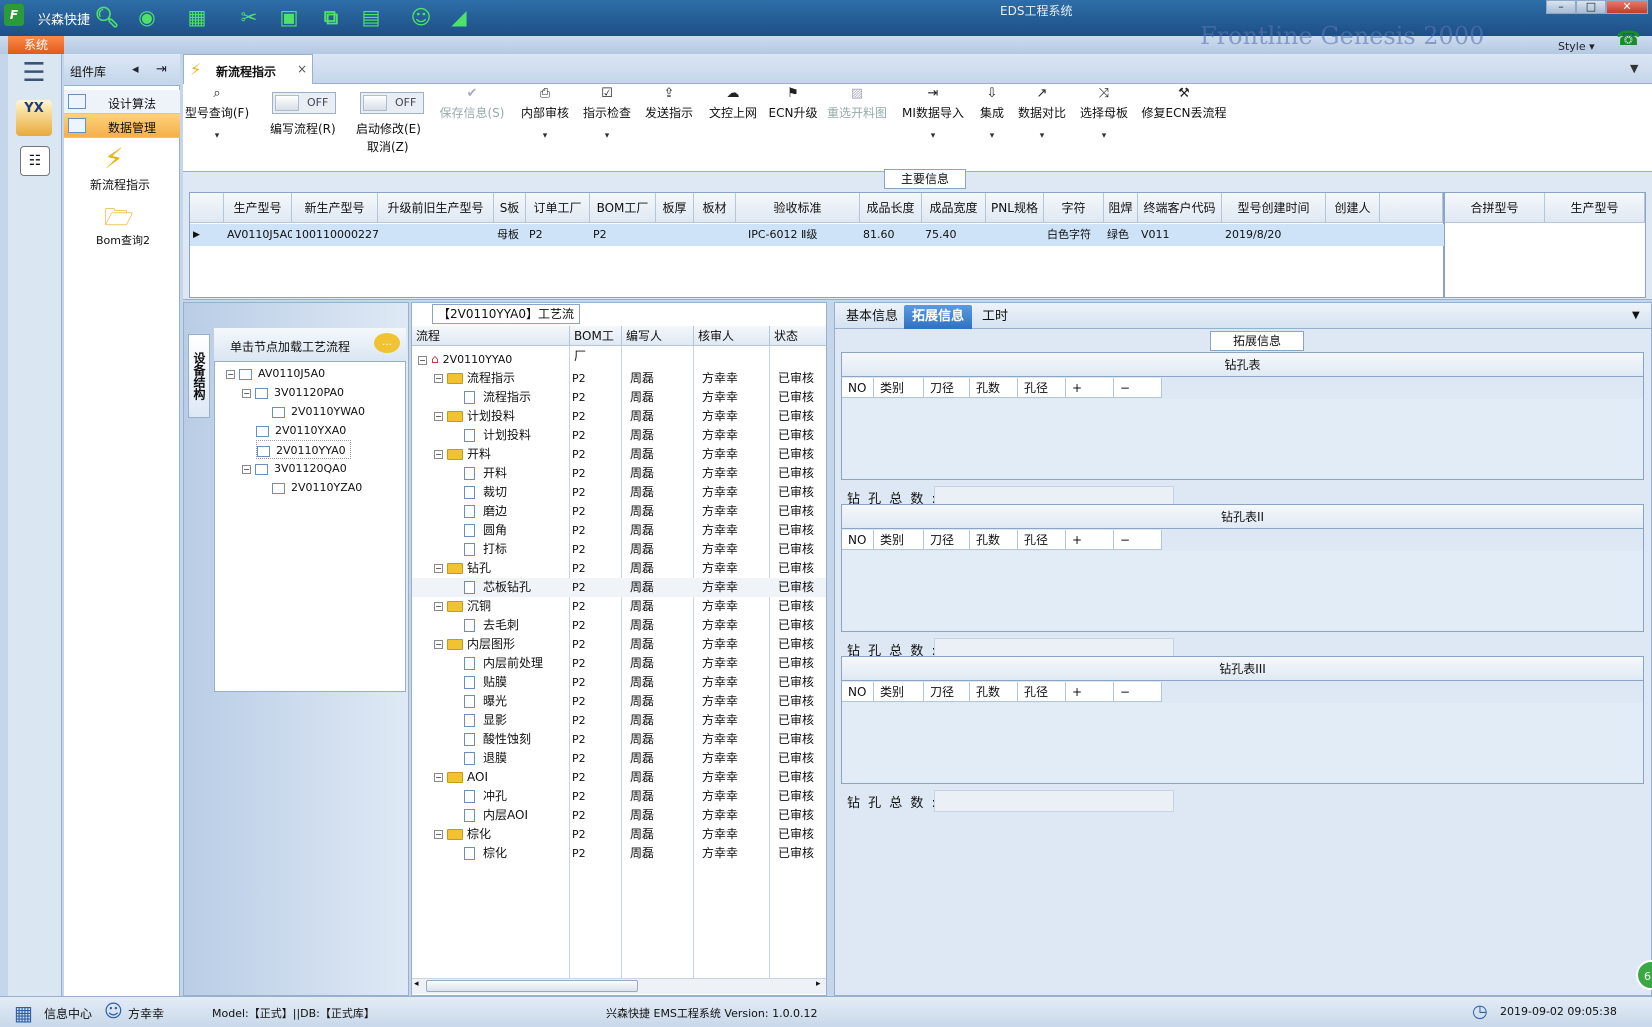 The height and width of the screenshot is (1027, 1652). Describe the element at coordinates (1015, 208) in the screenshot. I see `col-header: PNL规格` at that location.